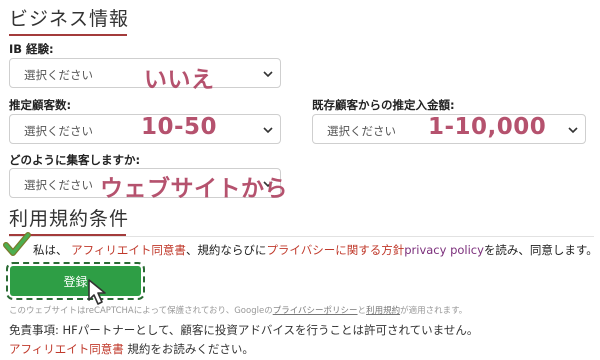  Describe the element at coordinates (315, 311) in the screenshot. I see `recaptcha-privacy-link: プライバシーポリシー` at that location.